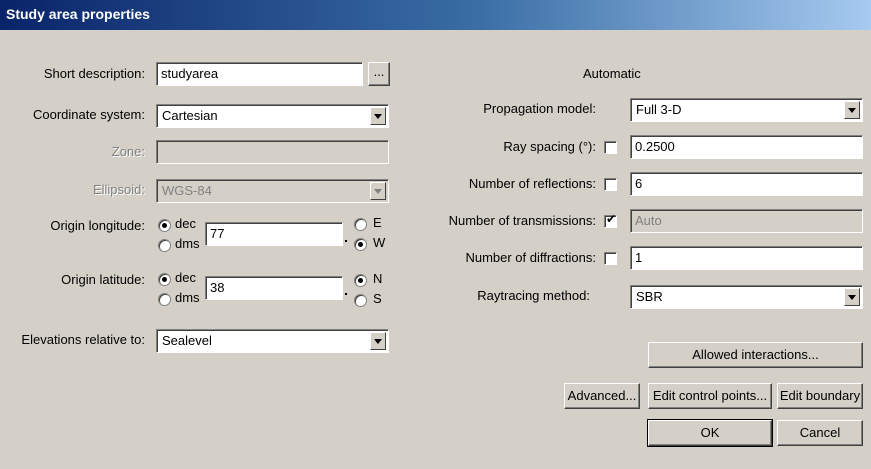 This screenshot has height=469, width=871. What do you see at coordinates (187, 340) in the screenshot?
I see `elevations-value: Sealevel` at bounding box center [187, 340].